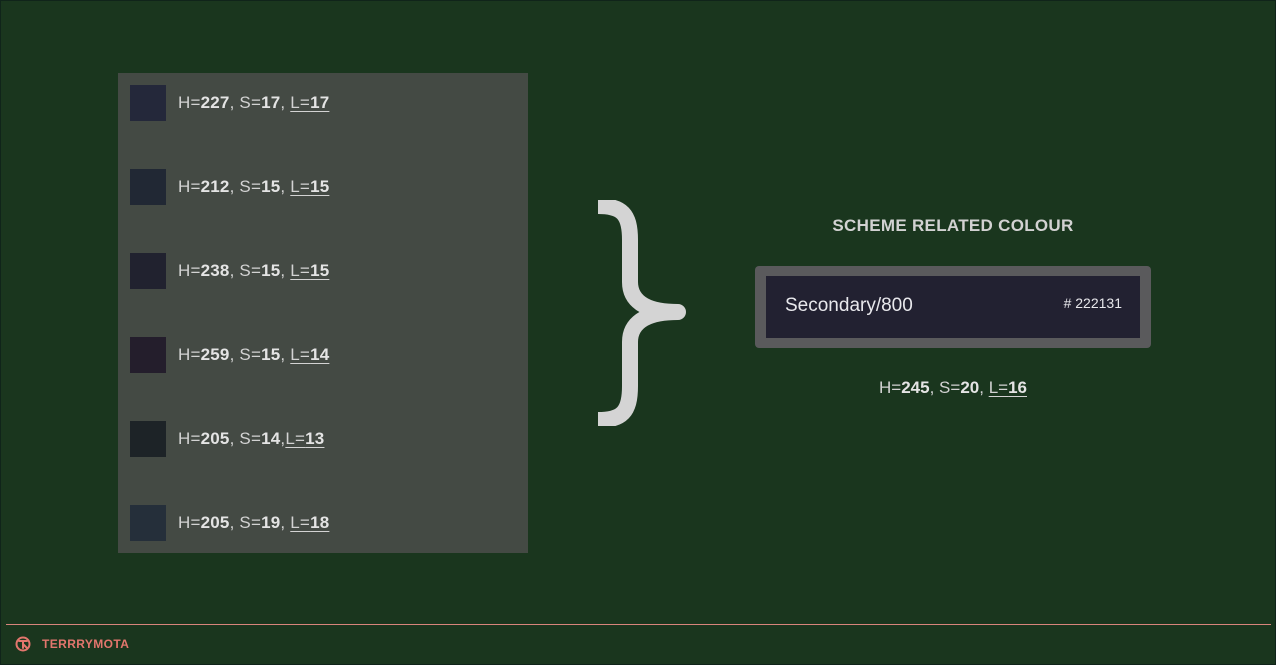 This screenshot has height=665, width=1276. I want to click on swatch-row: H=205, S=19, L=18, so click(229, 523).